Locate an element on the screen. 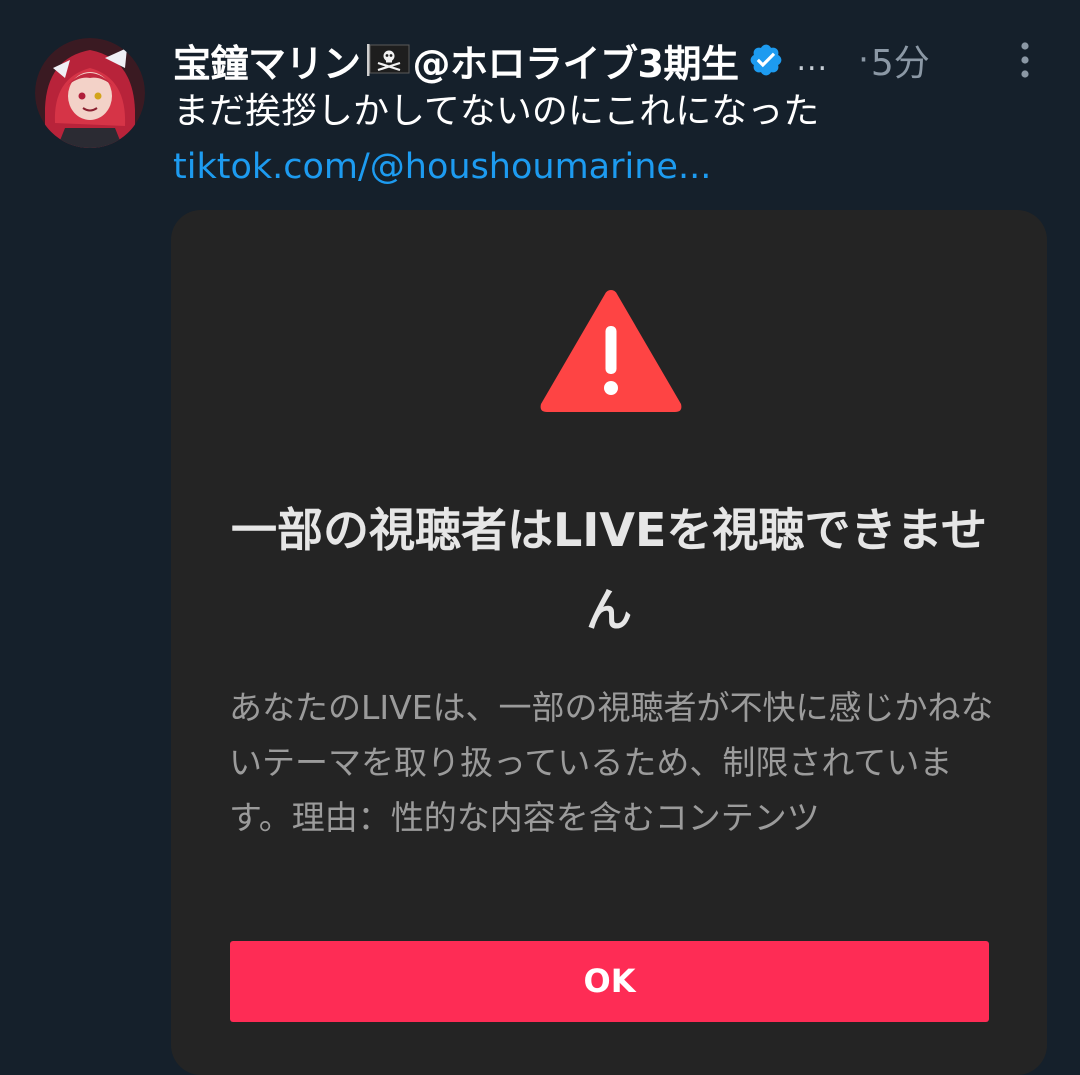 This screenshot has height=1075, width=1080. tweet-text: まだ挨拶しかしてないのにこれになった is located at coordinates (496, 111).